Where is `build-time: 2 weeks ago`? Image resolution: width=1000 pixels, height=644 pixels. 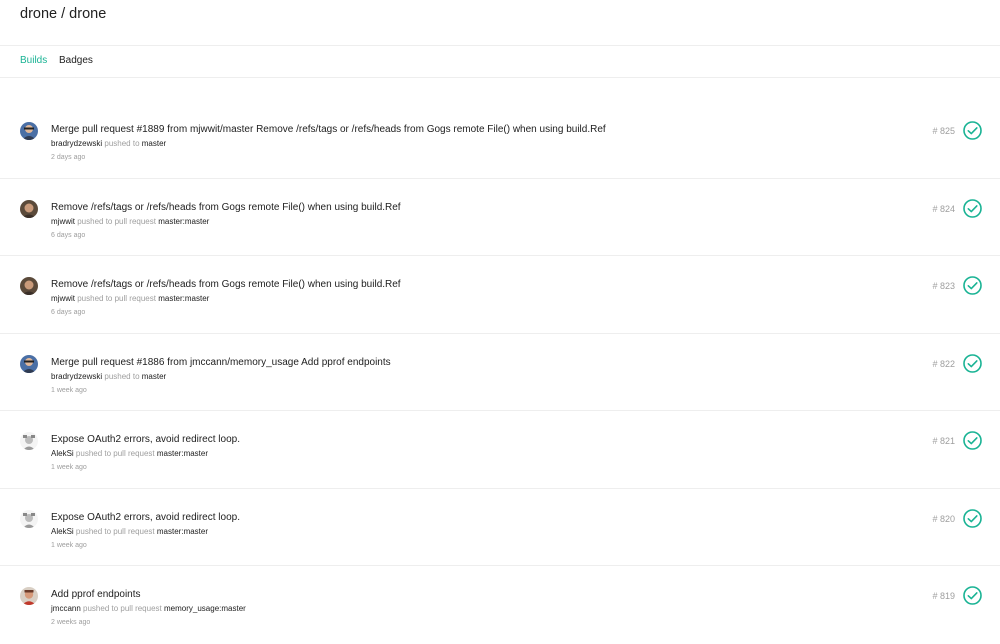
build-time: 2 weeks ago is located at coordinates (71, 622).